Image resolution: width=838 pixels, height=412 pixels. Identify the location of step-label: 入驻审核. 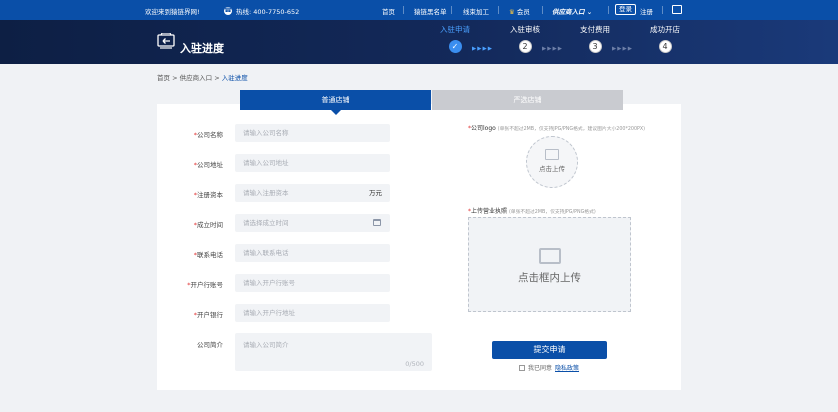
(525, 29).